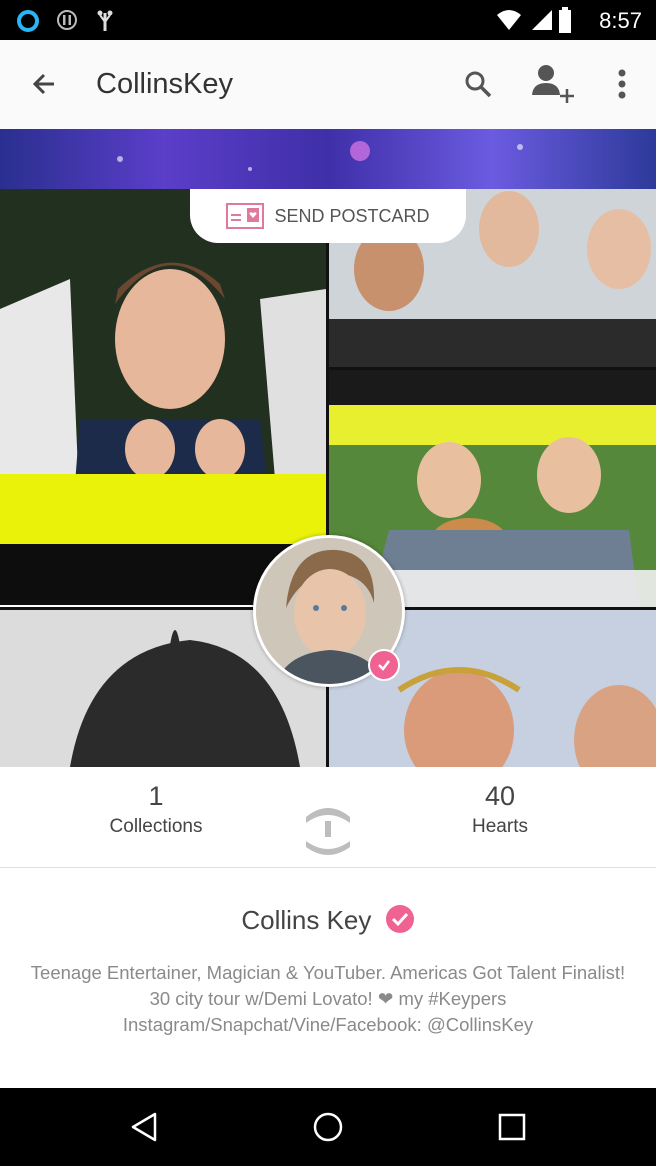  I want to click on send-postcard-label: SEND POSTCARD, so click(352, 215).